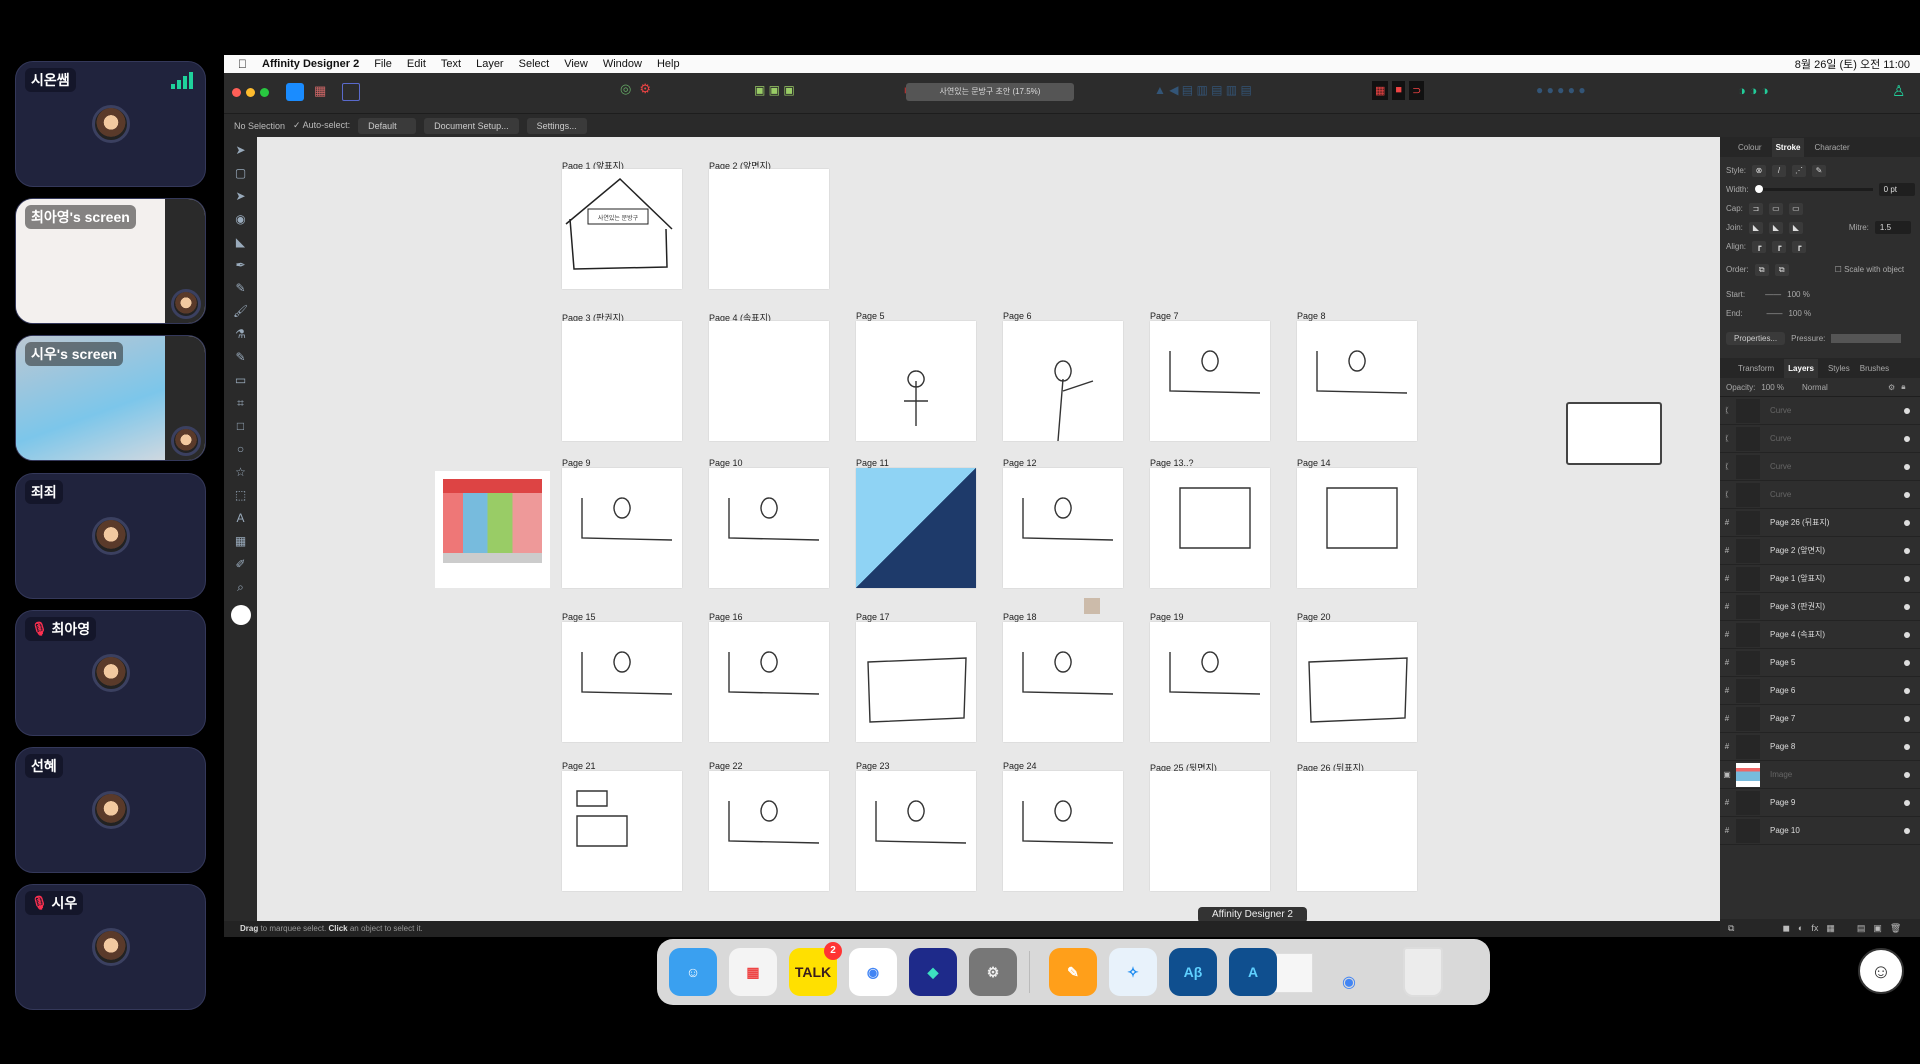 The height and width of the screenshot is (1064, 1920). What do you see at coordinates (1869, 269) in the screenshot?
I see `scale-with-object-checkbox: ☐ Scale with object` at bounding box center [1869, 269].